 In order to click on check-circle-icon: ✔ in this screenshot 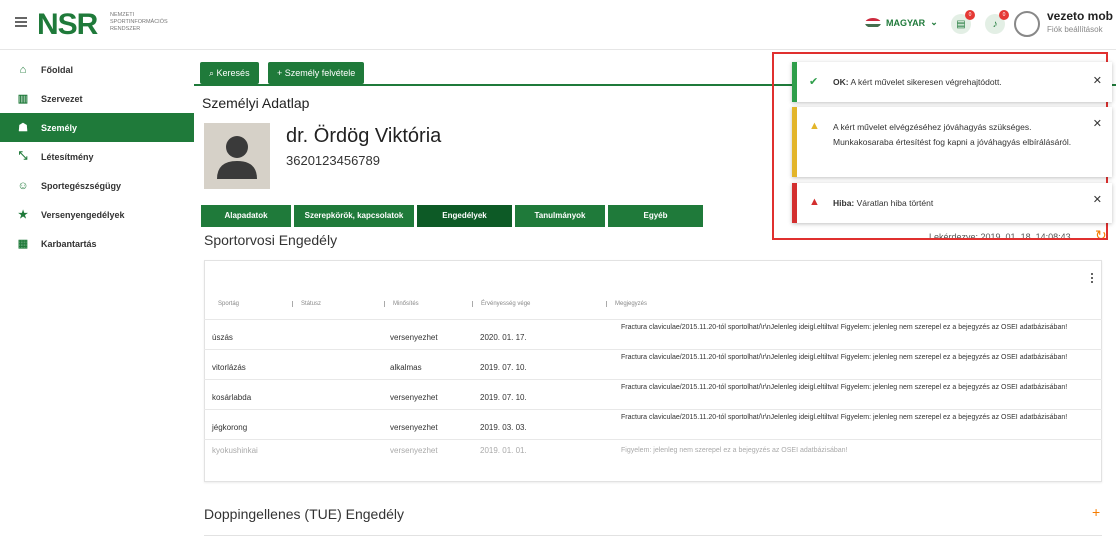, I will do `click(814, 82)`.